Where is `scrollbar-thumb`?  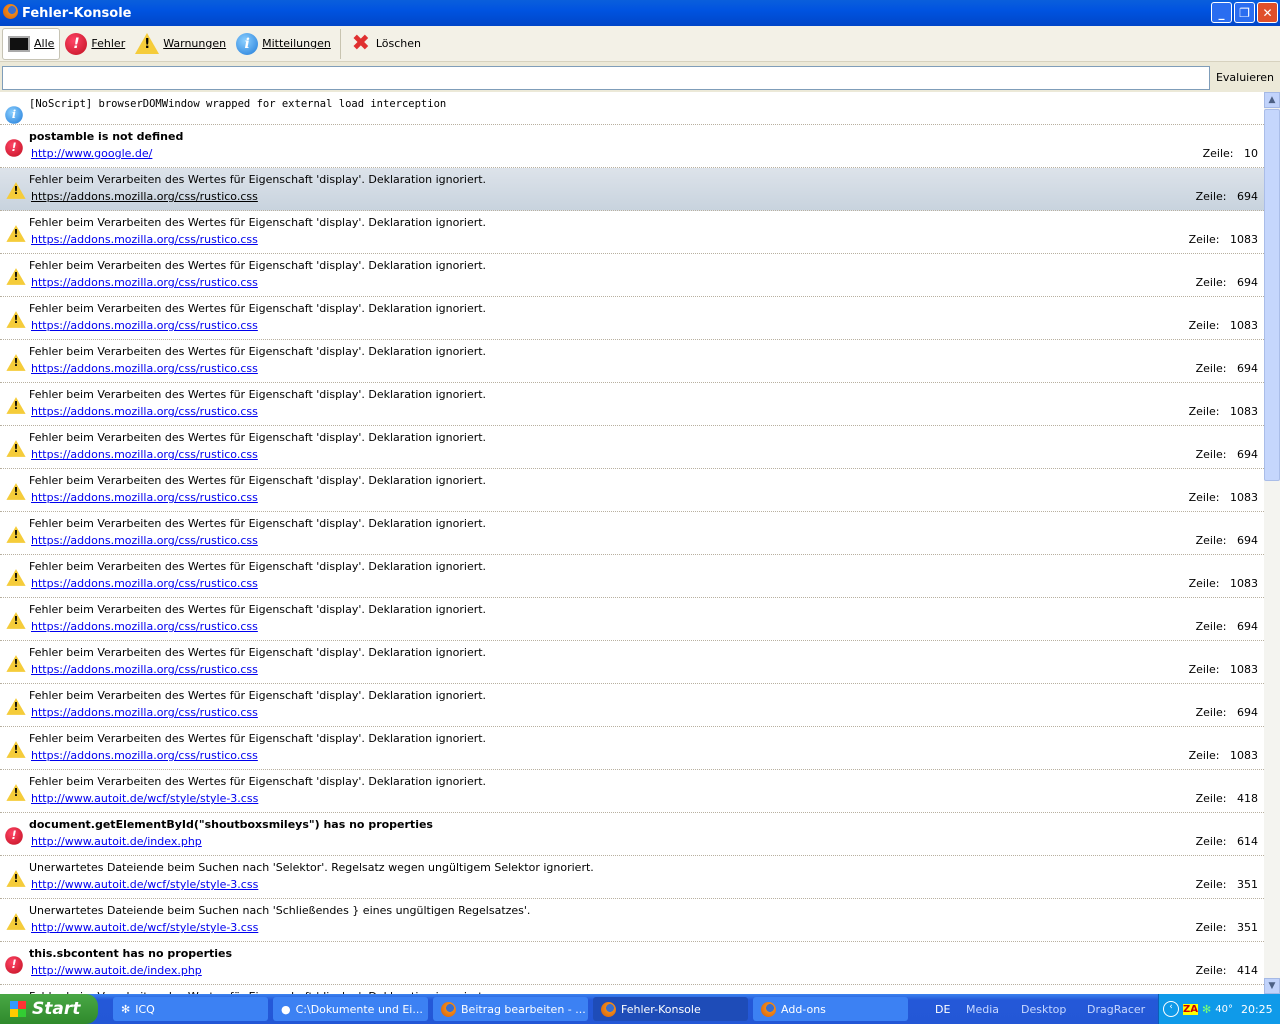 scrollbar-thumb is located at coordinates (1272, 295).